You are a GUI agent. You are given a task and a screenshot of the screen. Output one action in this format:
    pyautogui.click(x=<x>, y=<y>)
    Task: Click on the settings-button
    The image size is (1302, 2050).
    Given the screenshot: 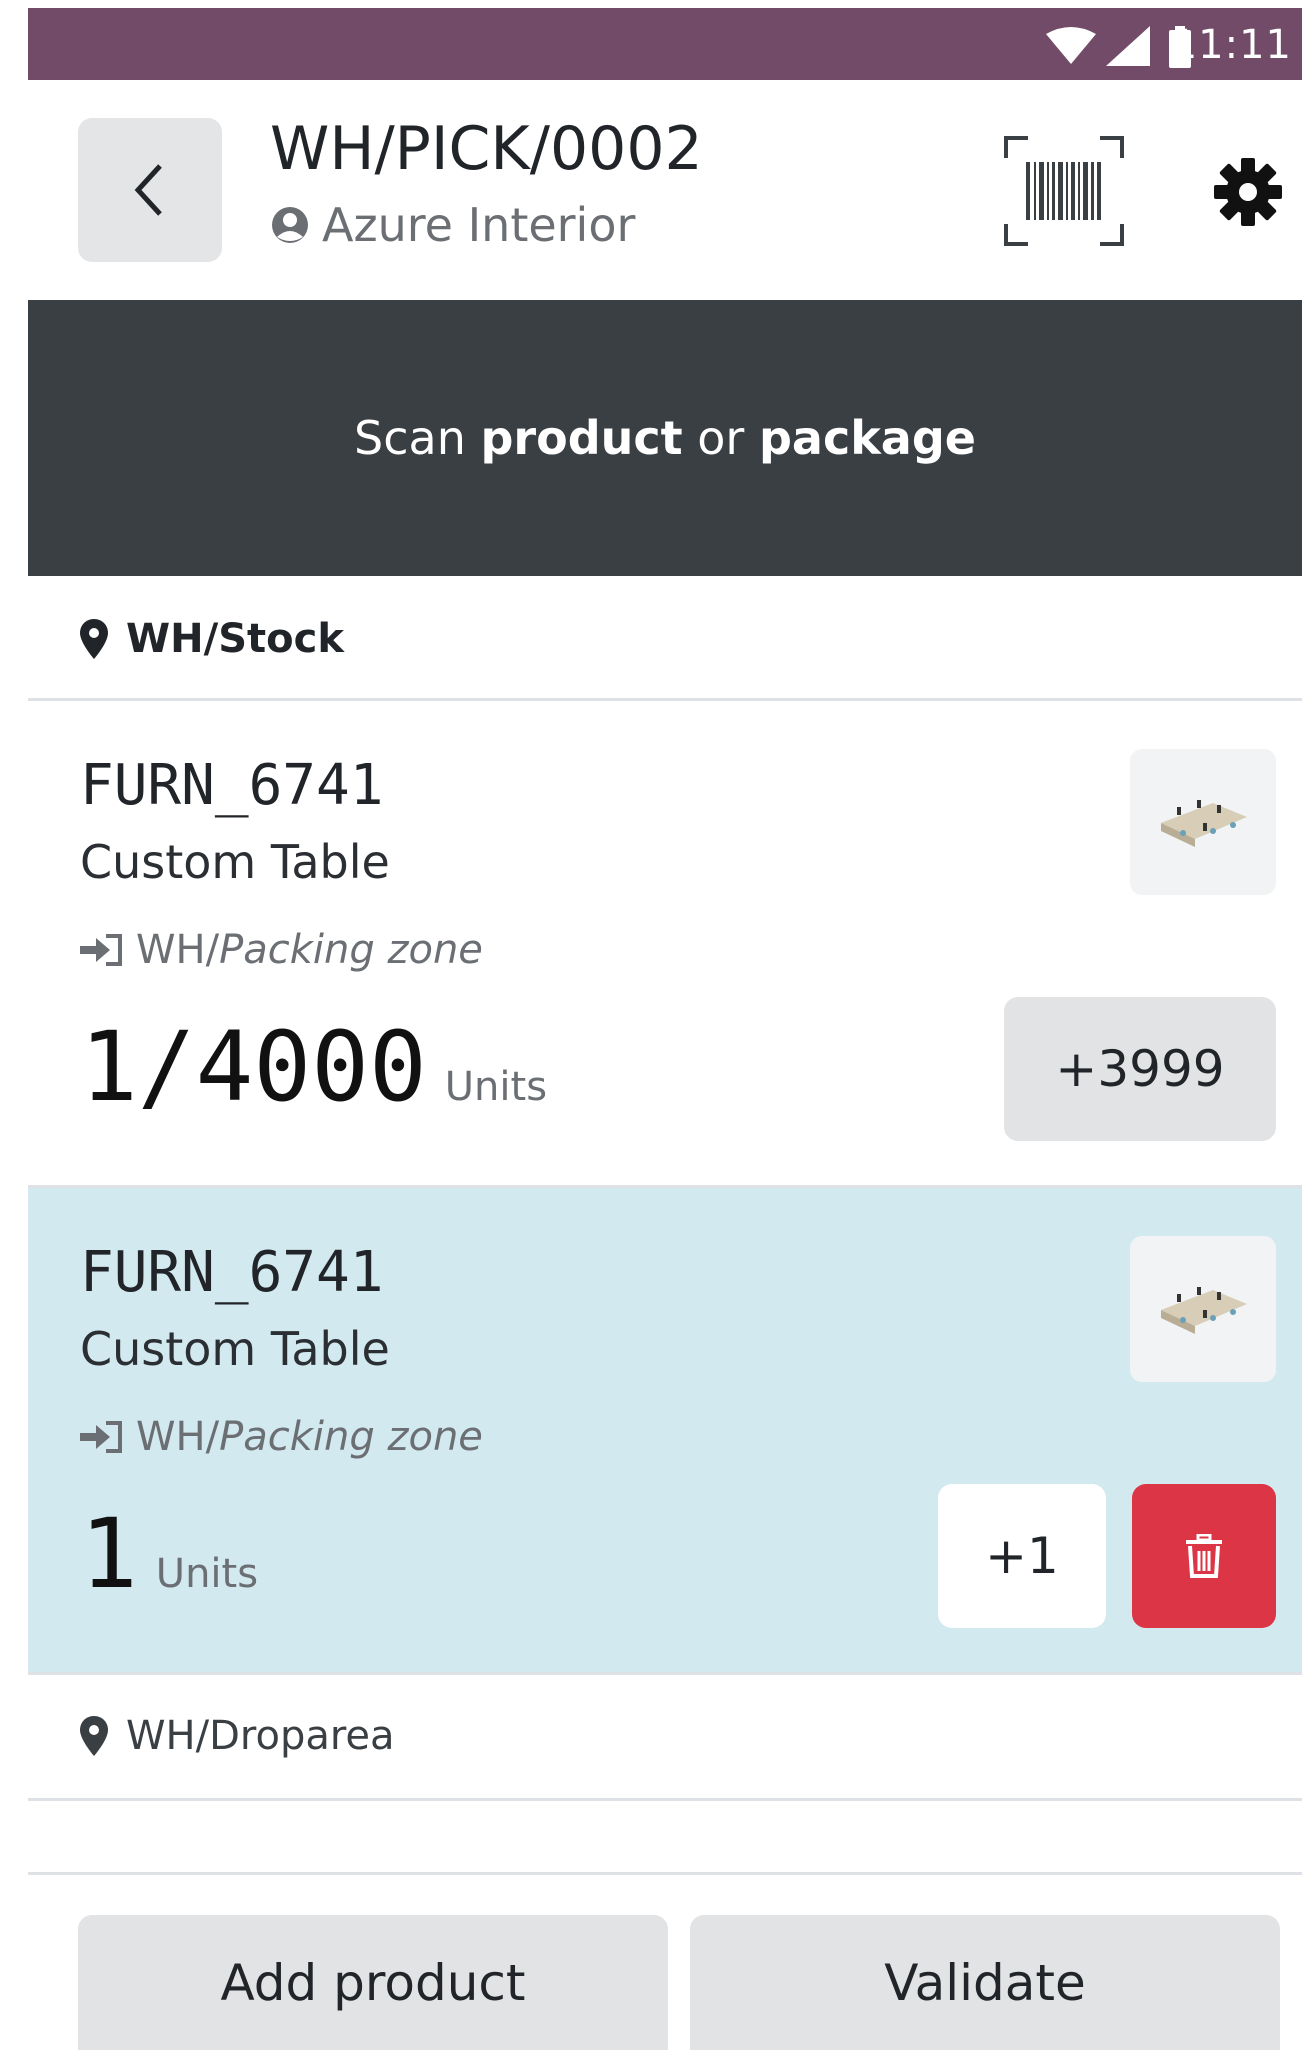 What is the action you would take?
    pyautogui.click(x=1248, y=192)
    